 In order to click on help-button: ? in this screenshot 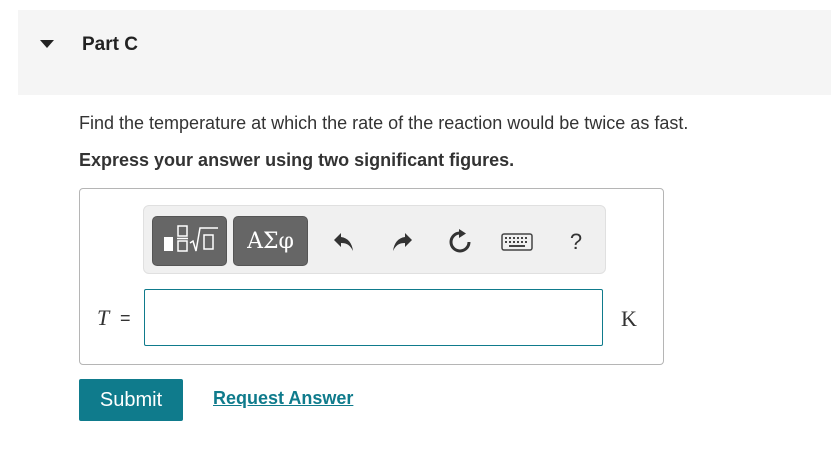, I will do `click(576, 242)`.